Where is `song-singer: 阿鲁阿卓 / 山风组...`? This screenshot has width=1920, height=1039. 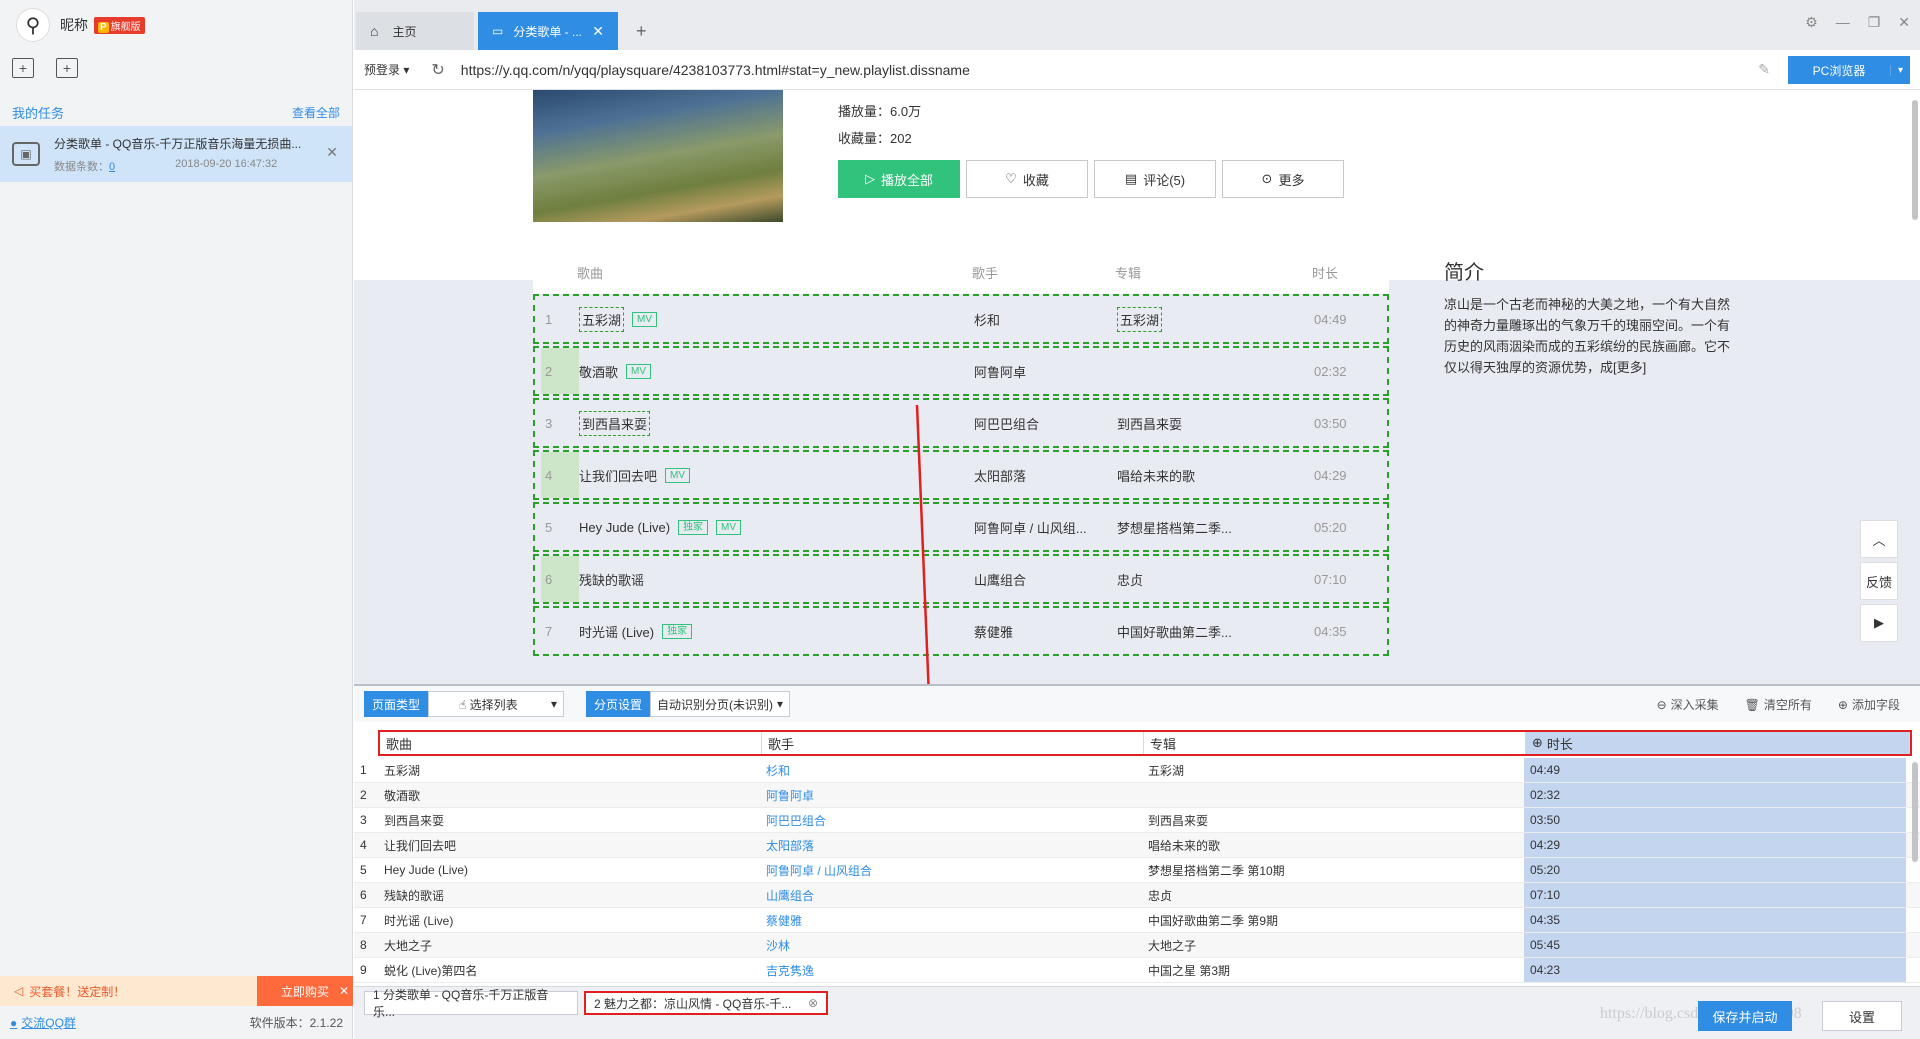
song-singer: 阿鲁阿卓 / 山风组... is located at coordinates (1030, 527).